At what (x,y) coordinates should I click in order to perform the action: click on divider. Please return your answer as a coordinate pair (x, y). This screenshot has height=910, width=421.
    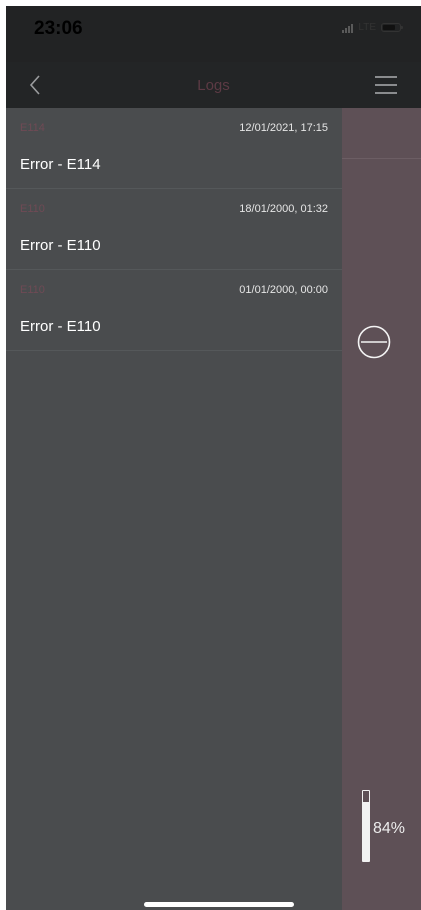
    Looking at the image, I should click on (381, 158).